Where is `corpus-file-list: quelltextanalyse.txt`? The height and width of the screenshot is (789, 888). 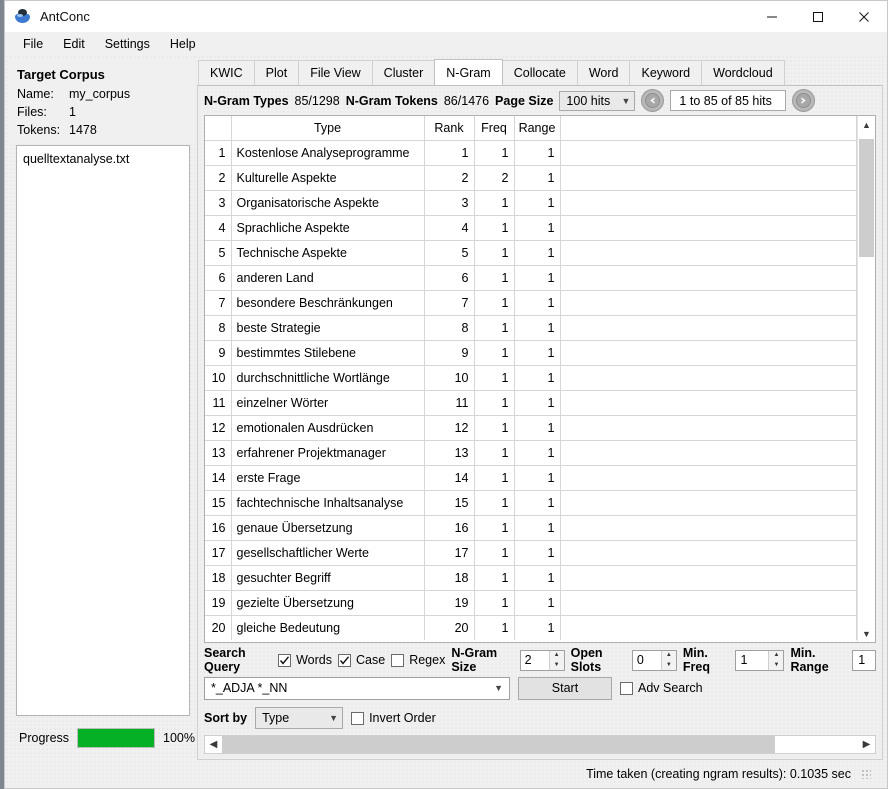 corpus-file-list: quelltextanalyse.txt is located at coordinates (103, 430).